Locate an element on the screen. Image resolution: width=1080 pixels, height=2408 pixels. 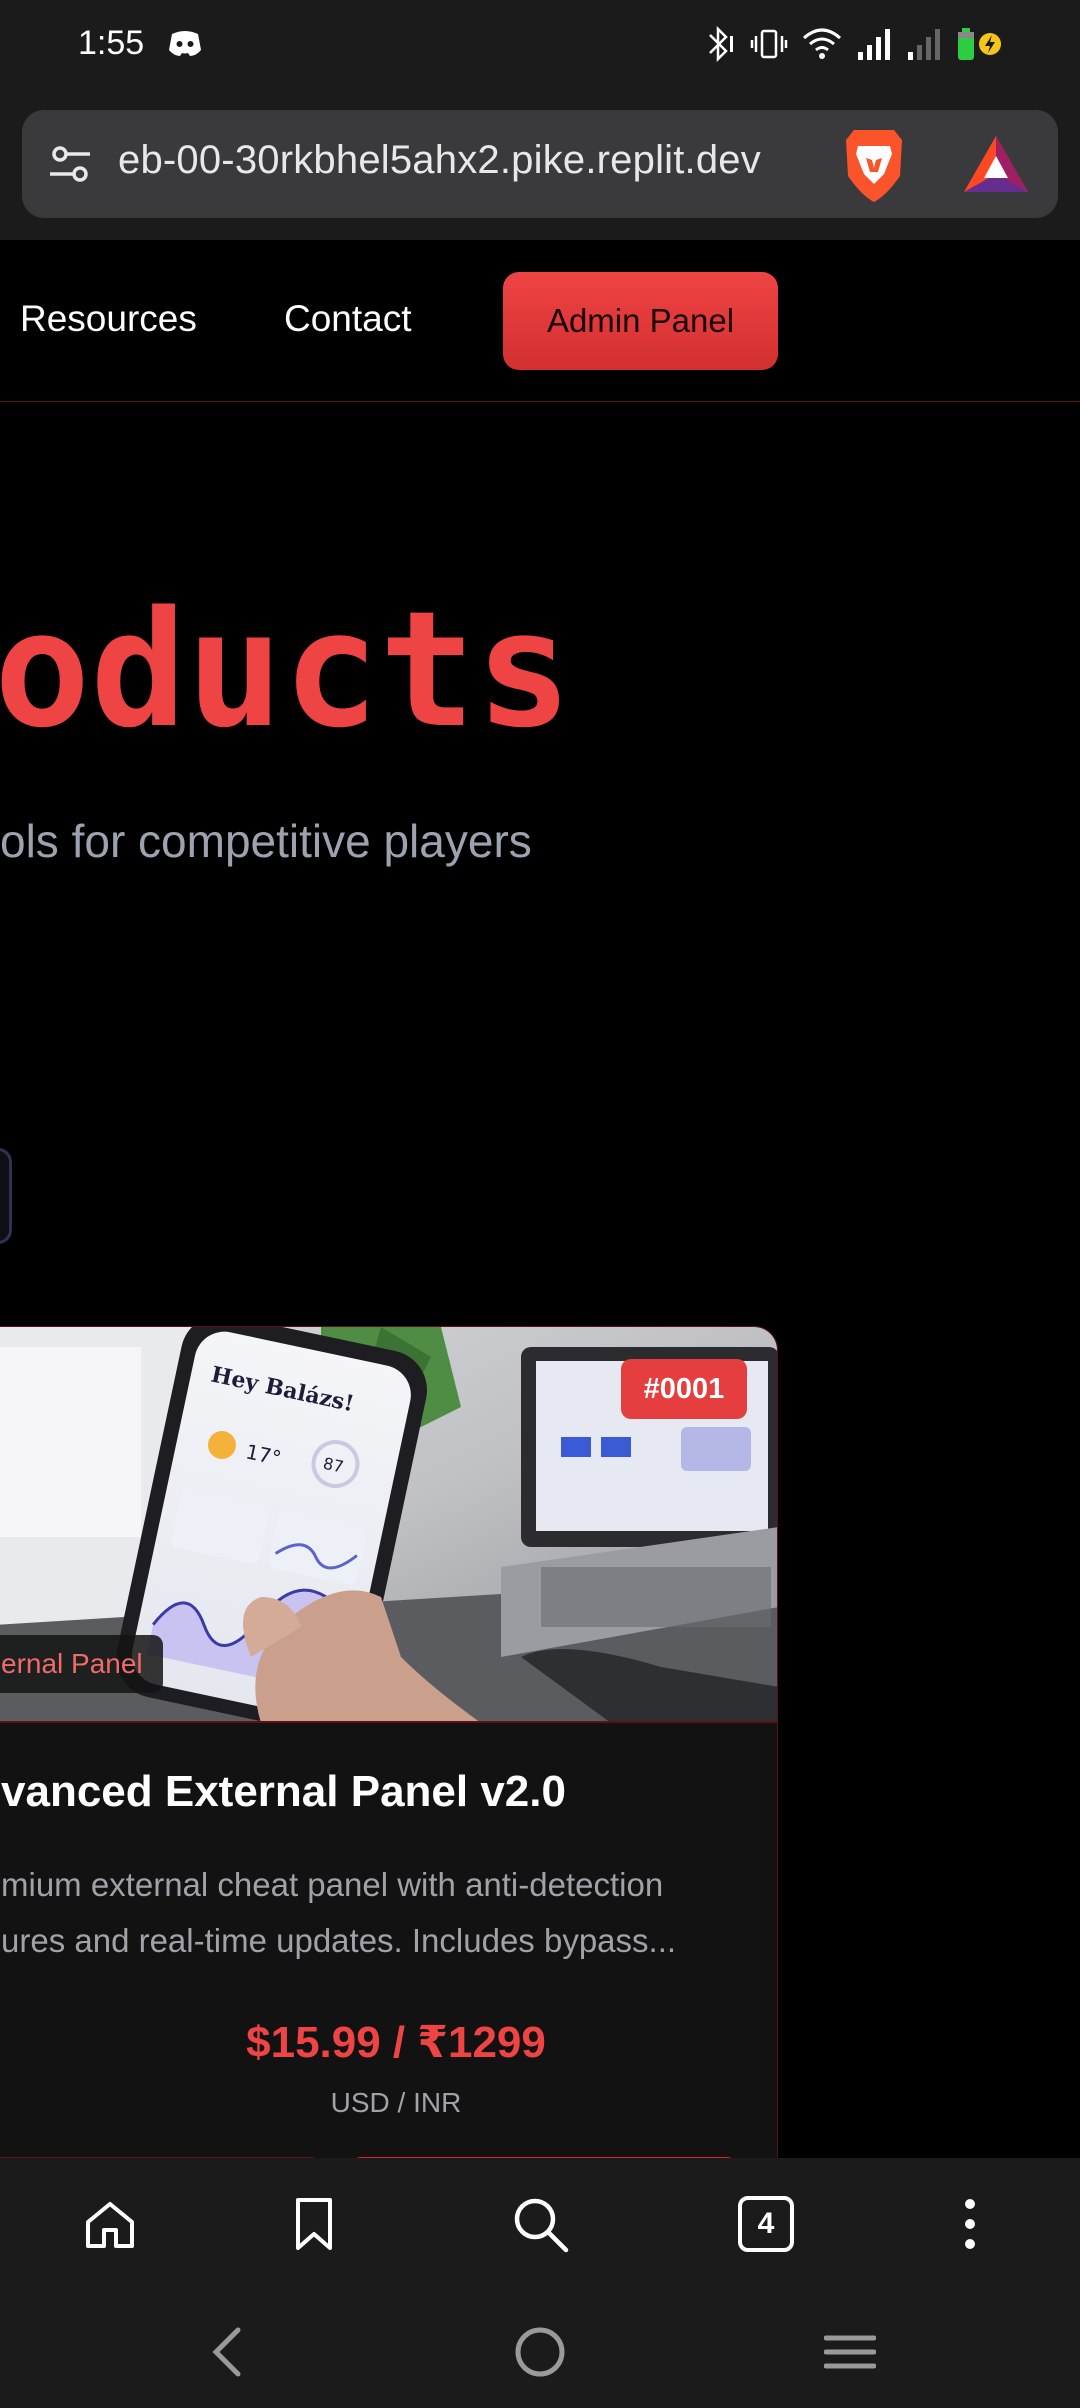
home-nav-button is located at coordinates (540, 2352).